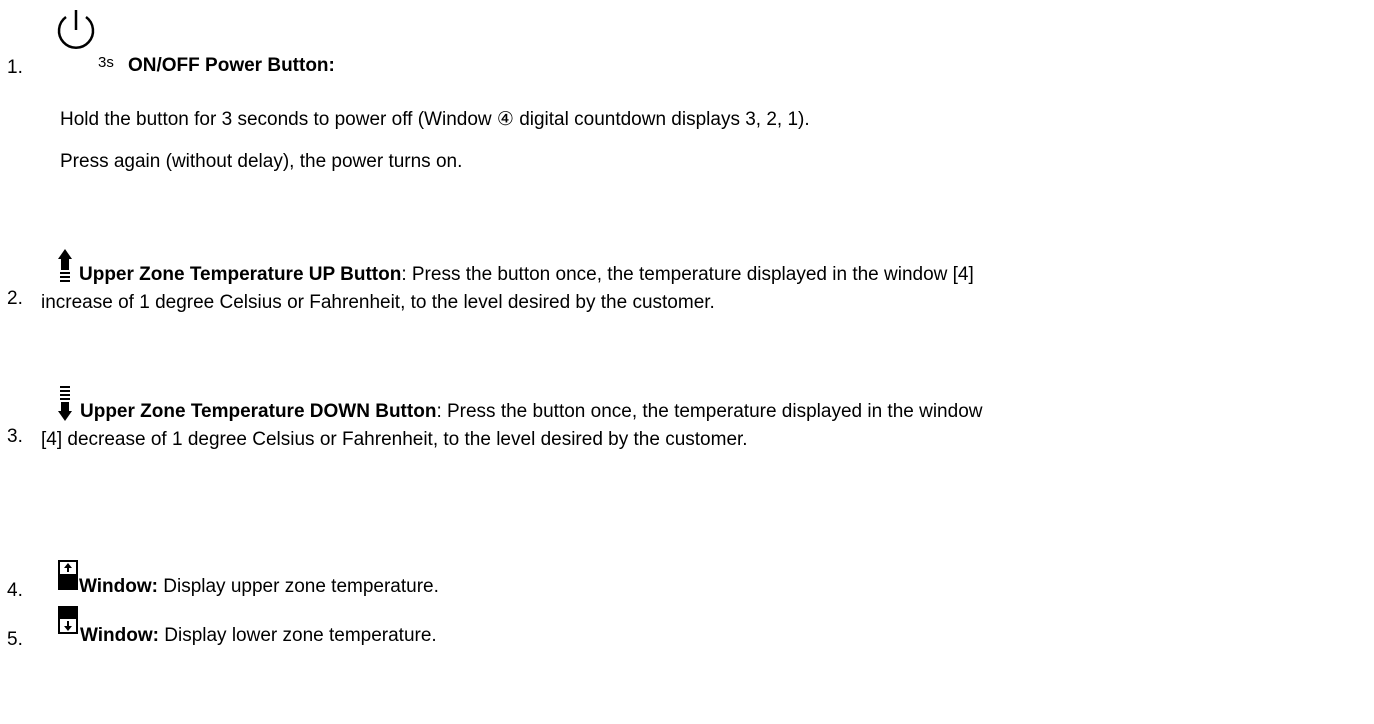 This screenshot has height=724, width=1374. I want to click on item-1-title: ON/OFF Power Button:, so click(231, 65).